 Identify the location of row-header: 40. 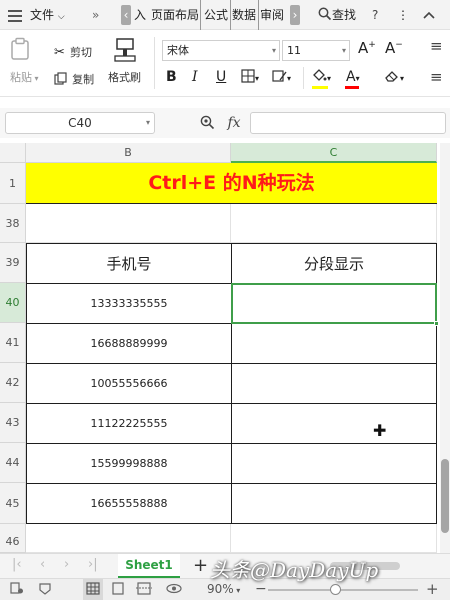
(13, 303).